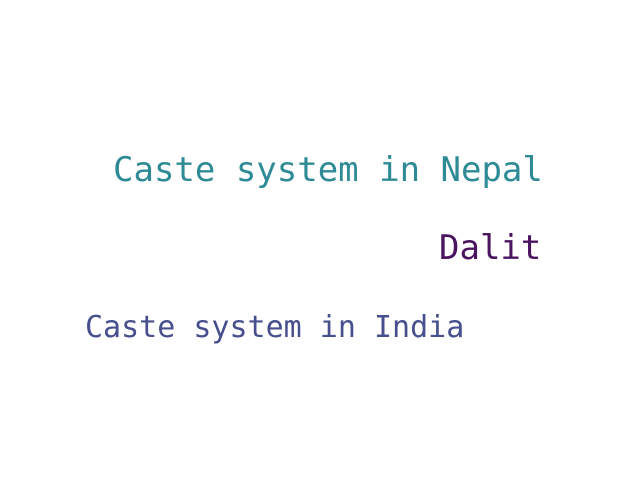 The image size is (640, 480). I want to click on word-caste-system-in-nepal: Caste system in Nepal, so click(328, 170).